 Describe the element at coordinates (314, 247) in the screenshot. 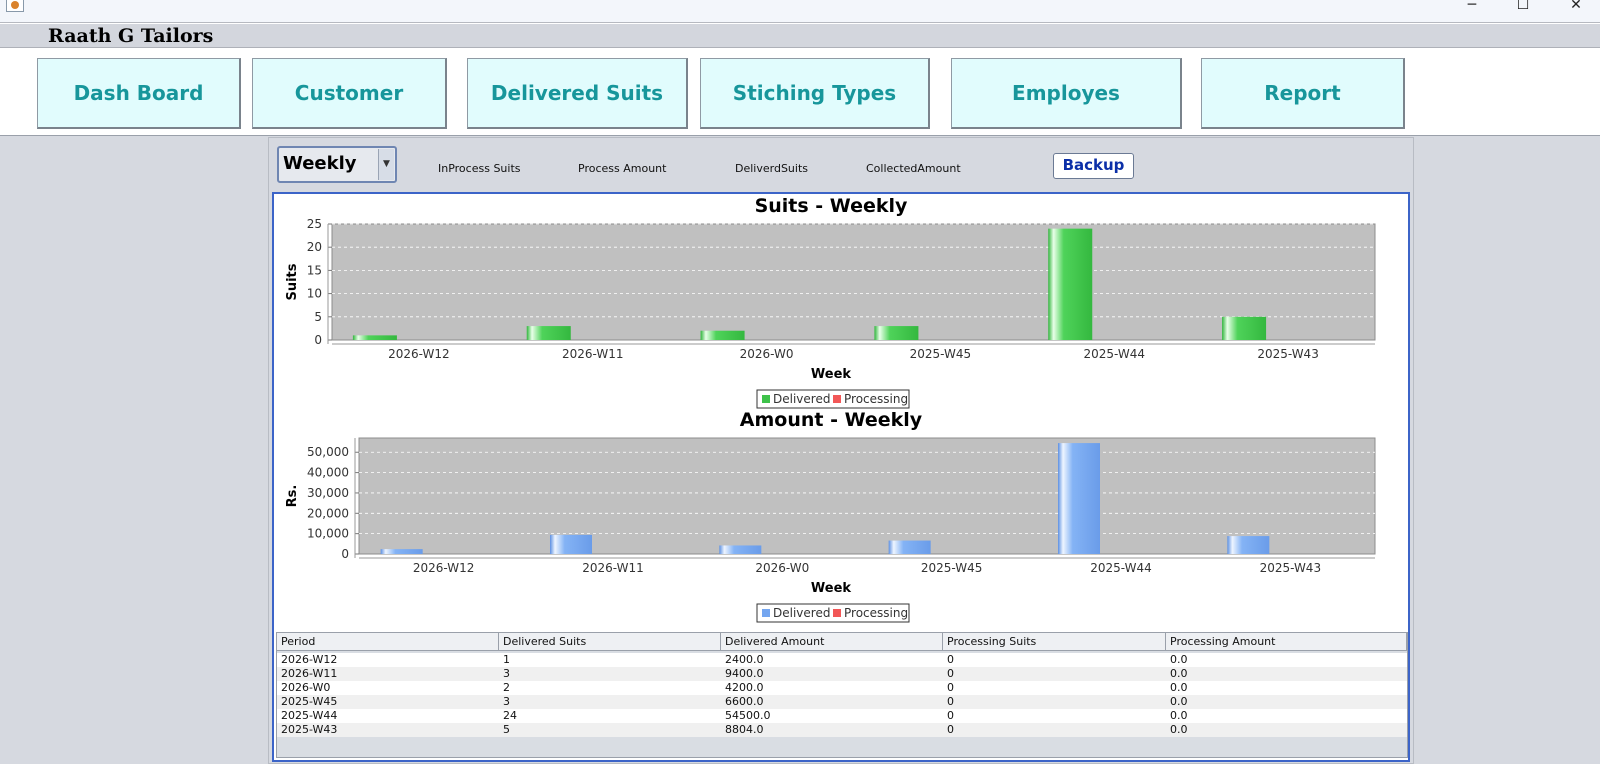

I see `chart1-y-tick-label: 20` at that location.